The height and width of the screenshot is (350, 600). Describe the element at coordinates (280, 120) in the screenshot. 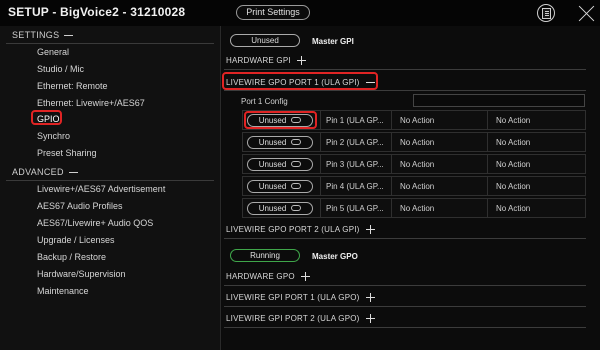

I see `pin1-highlight` at that location.